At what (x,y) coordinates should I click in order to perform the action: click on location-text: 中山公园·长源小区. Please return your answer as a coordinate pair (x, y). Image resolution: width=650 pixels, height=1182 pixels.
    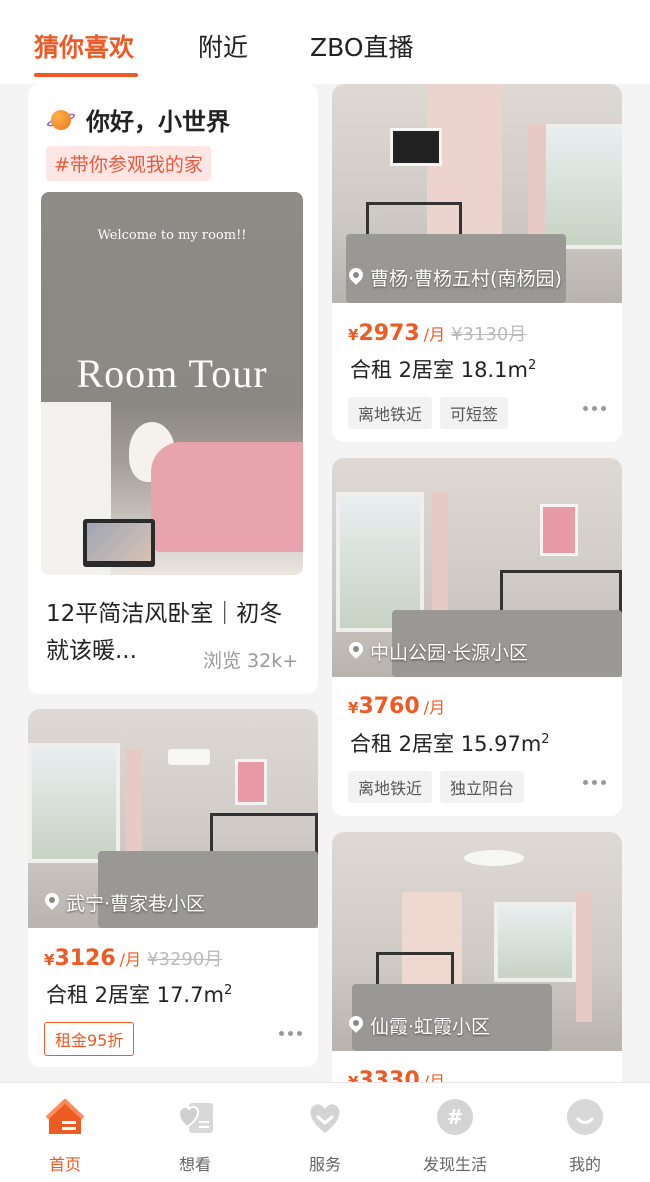
    Looking at the image, I should click on (449, 653).